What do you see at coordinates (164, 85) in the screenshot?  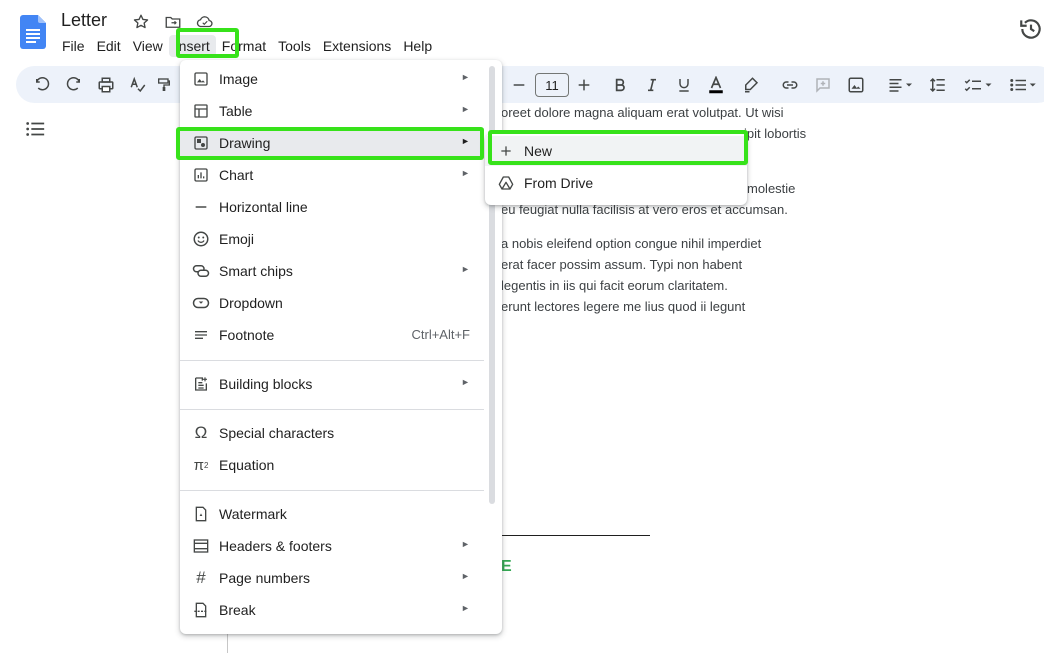 I see `paint-format-icon` at bounding box center [164, 85].